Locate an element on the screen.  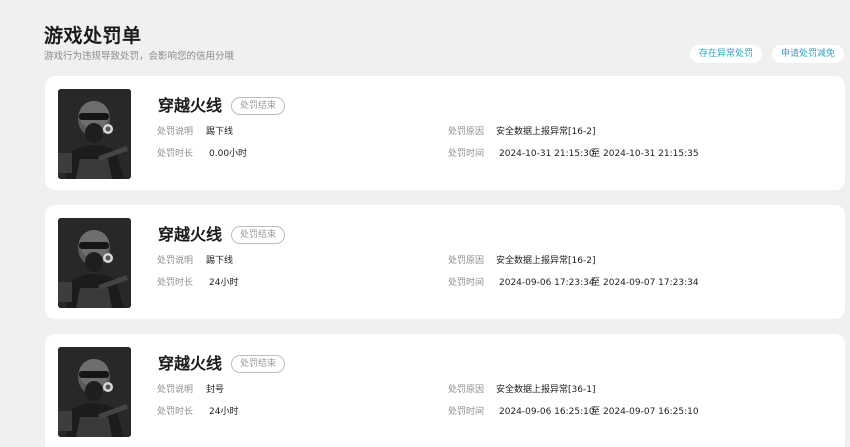
appeal-reduction-button: 申请处罚减免 is located at coordinates (807, 54).